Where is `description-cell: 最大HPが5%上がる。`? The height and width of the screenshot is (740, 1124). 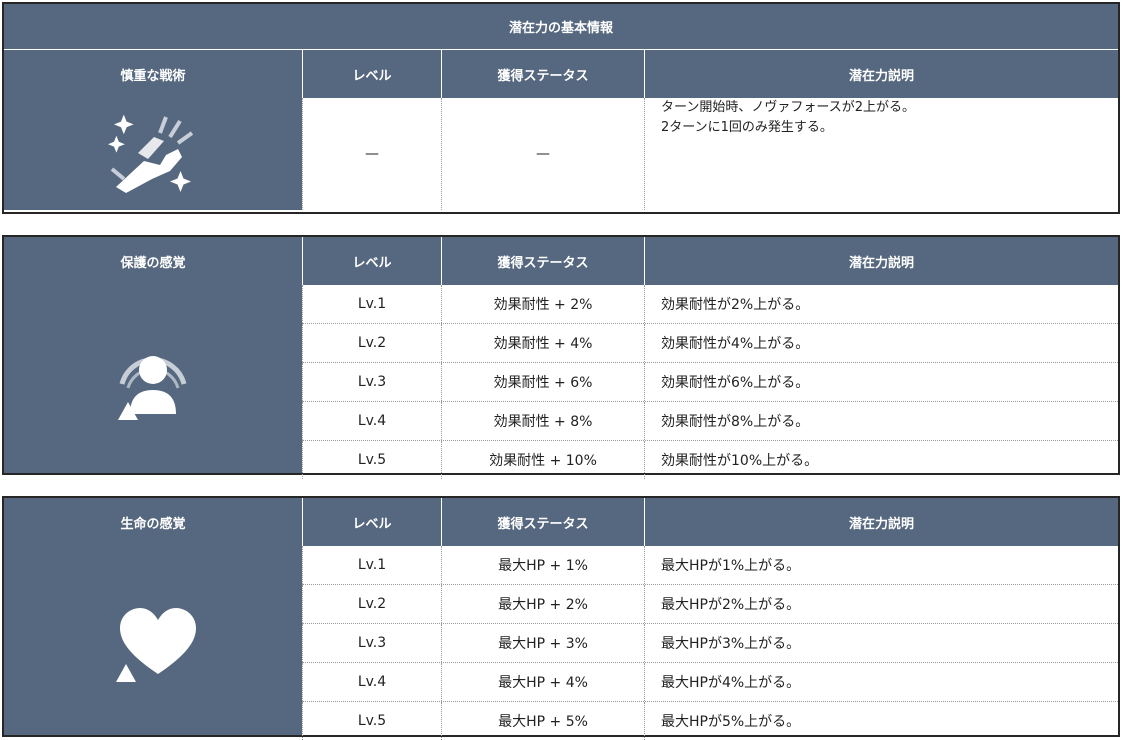 description-cell: 最大HPが5%上がる。 is located at coordinates (881, 721).